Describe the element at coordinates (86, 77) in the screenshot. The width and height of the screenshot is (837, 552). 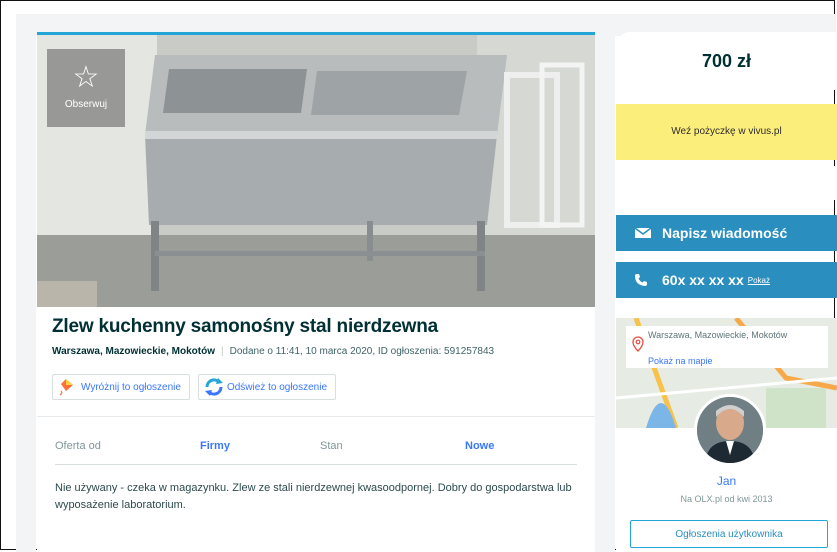
I see `star-icon: ☆` at that location.